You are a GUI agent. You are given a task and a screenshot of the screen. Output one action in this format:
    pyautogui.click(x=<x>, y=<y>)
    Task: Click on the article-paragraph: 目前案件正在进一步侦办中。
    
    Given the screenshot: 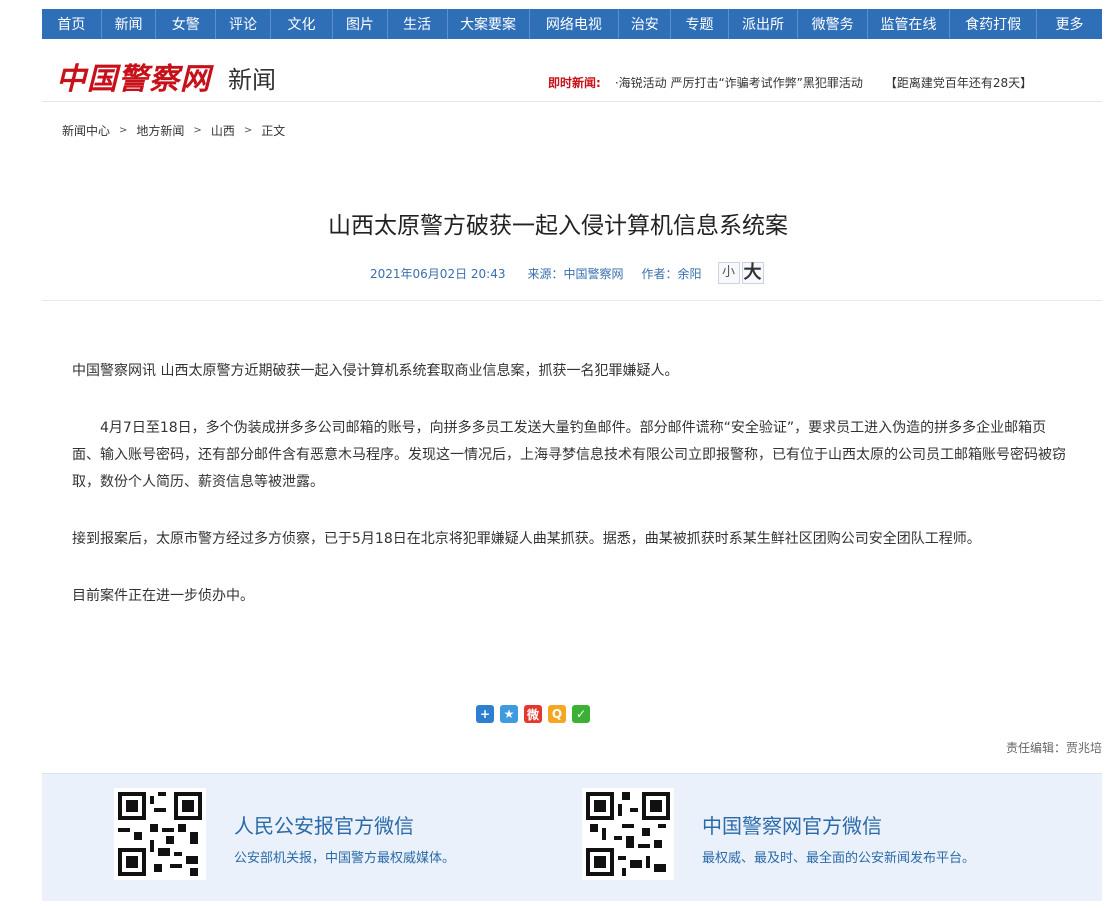 What is the action you would take?
    pyautogui.click(x=163, y=596)
    